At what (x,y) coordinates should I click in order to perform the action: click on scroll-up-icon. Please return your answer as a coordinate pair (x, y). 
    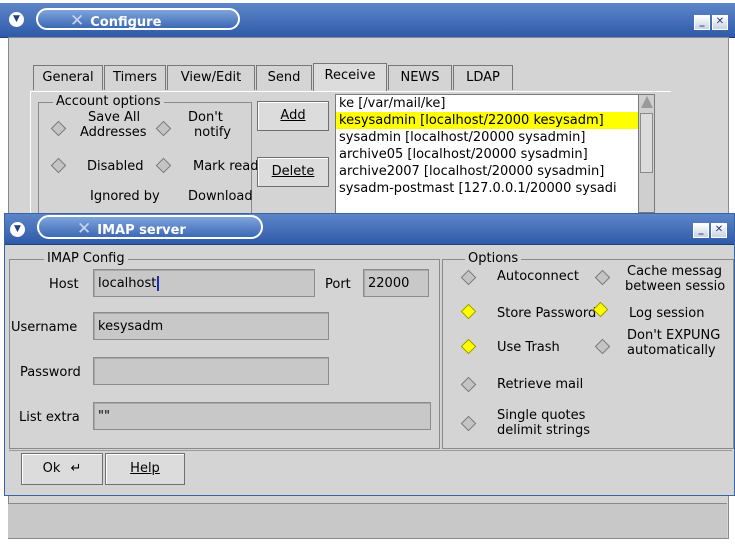
    Looking at the image, I should click on (647, 102).